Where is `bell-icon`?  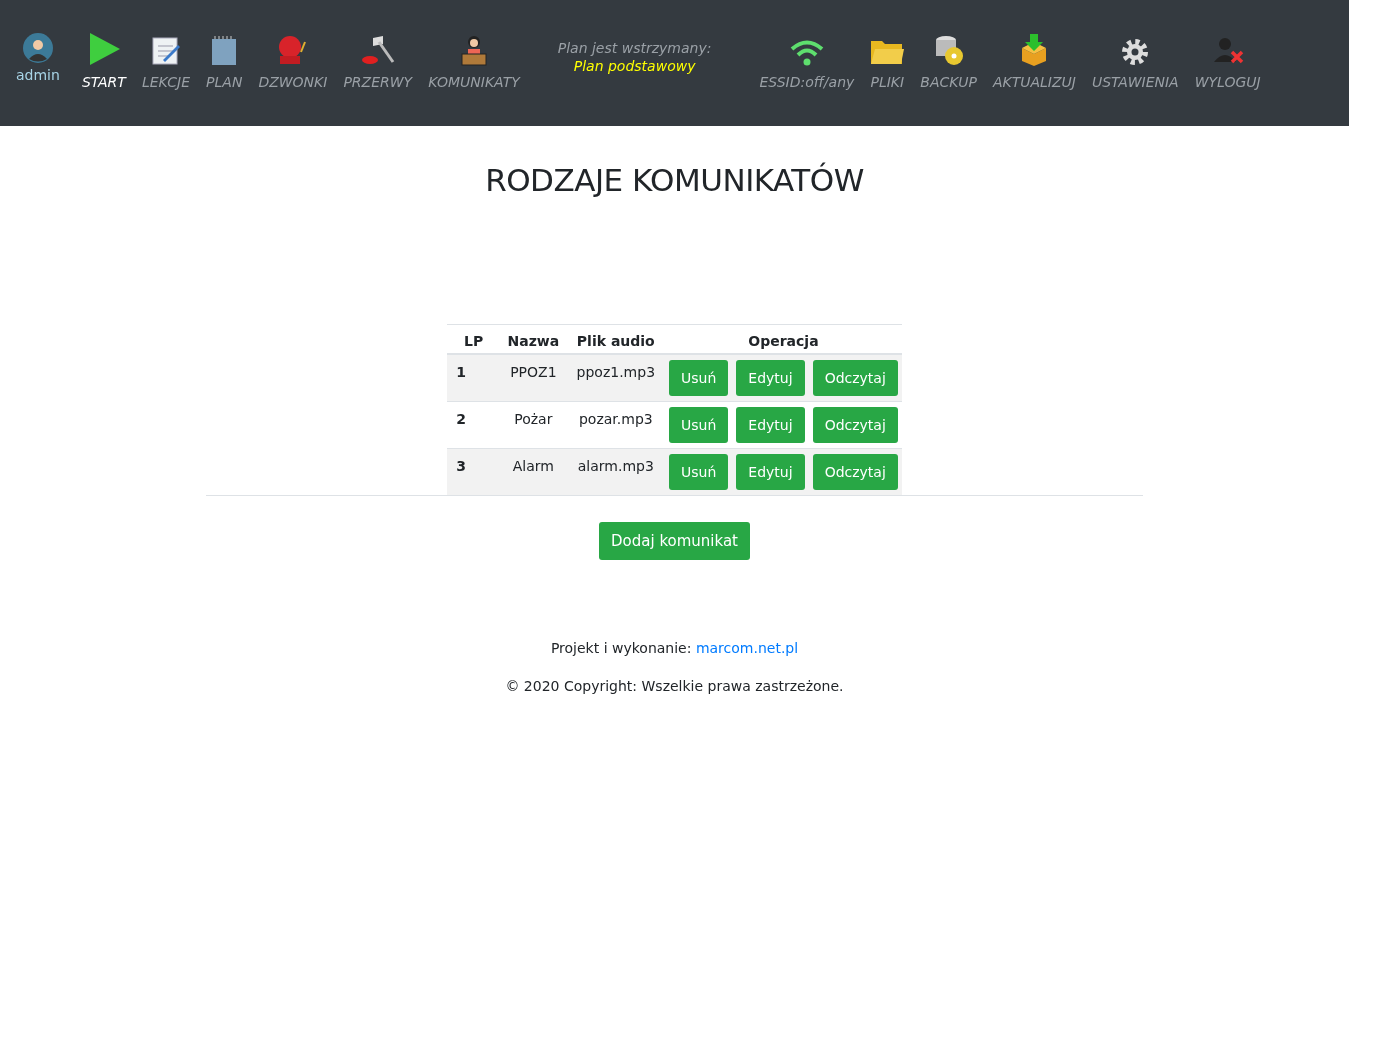
bell-icon is located at coordinates (292, 50).